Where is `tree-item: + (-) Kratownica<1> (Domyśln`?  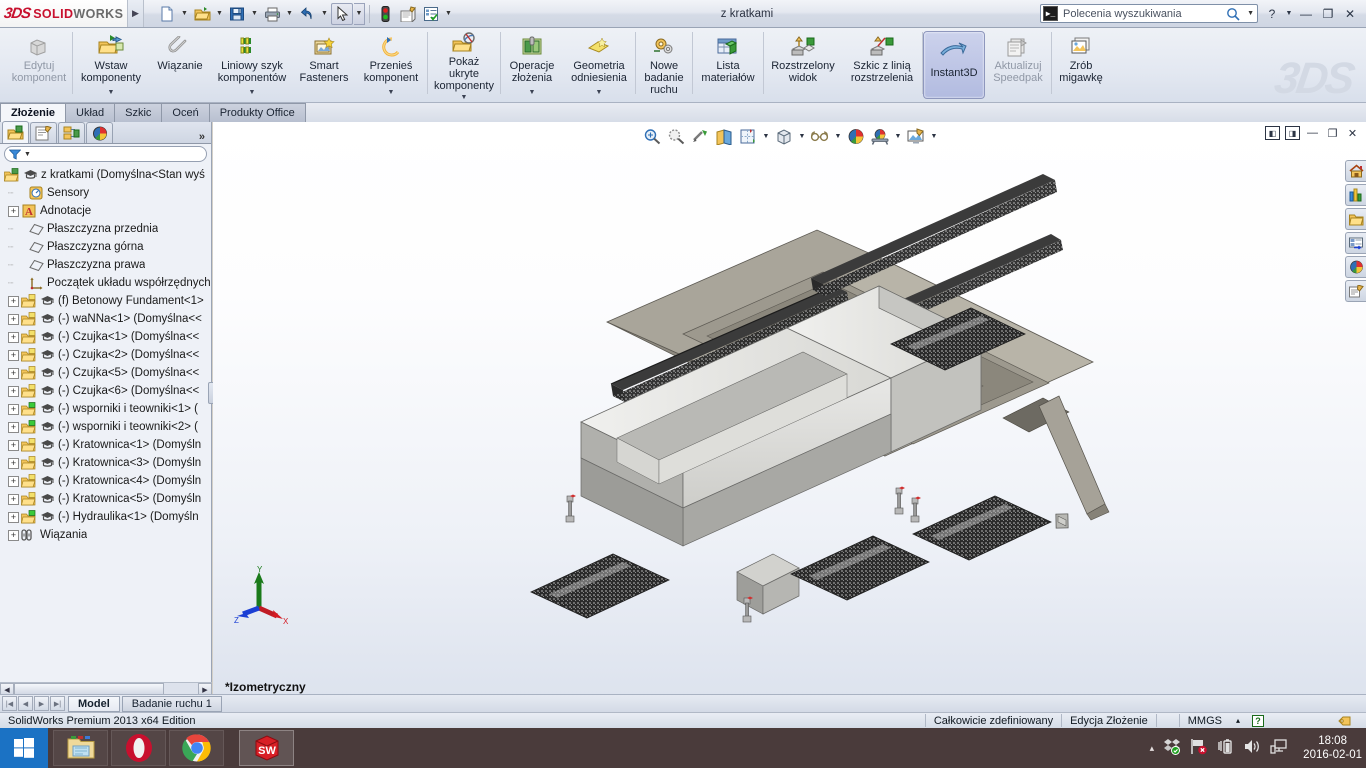
tree-item: + (-) Kratownica<1> (Domyśln is located at coordinates (106, 445).